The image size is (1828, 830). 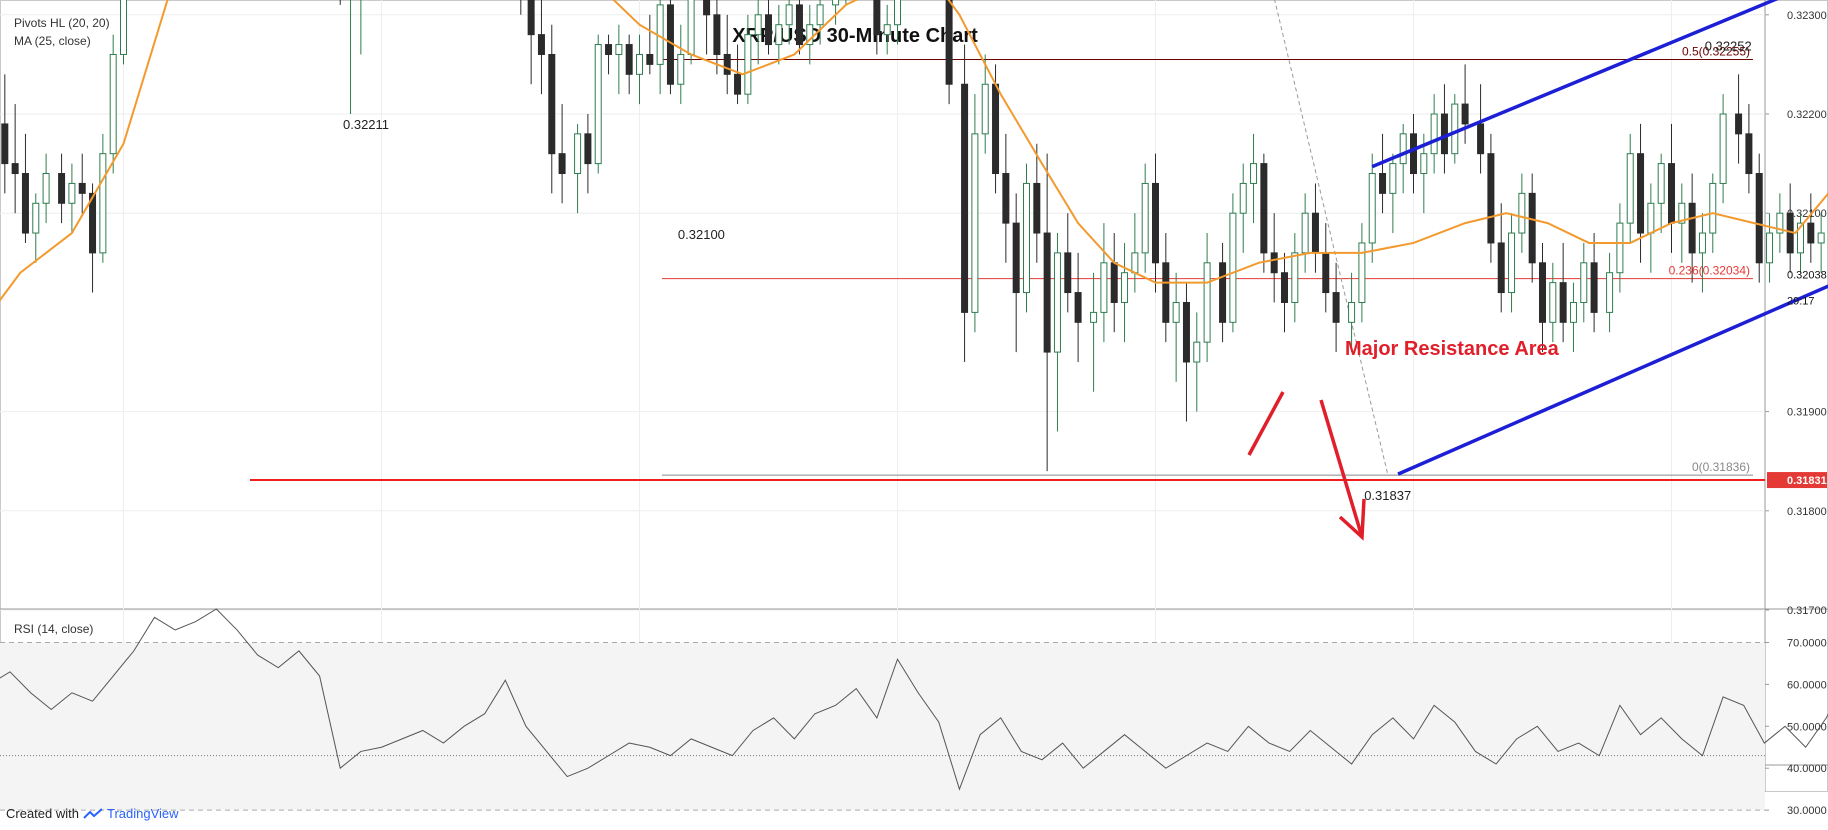 I want to click on rsi-tick-label: 40.0000, so click(x=1807, y=769).